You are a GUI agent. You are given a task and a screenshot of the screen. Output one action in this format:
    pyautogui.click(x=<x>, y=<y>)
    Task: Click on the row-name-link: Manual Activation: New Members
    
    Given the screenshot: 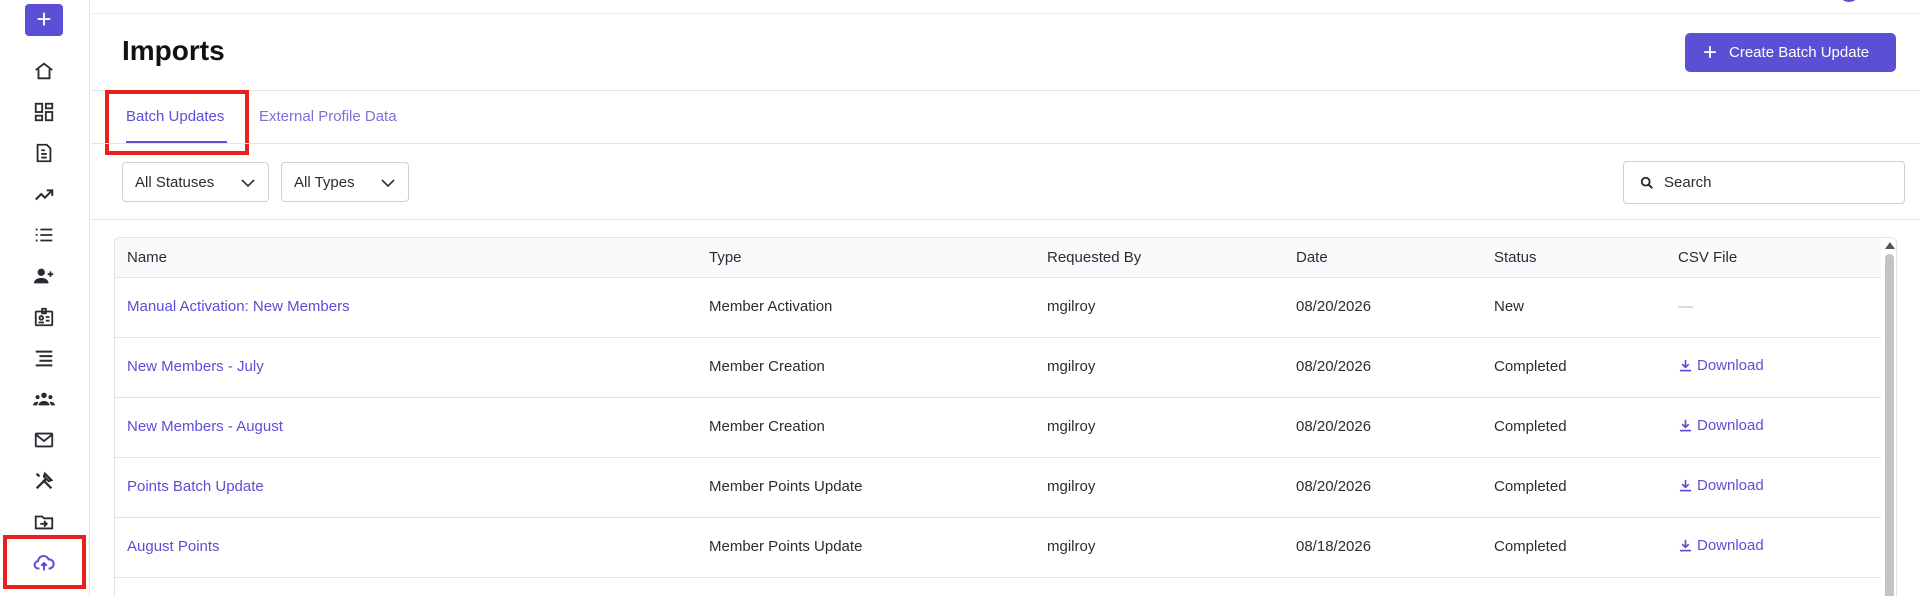 What is the action you would take?
    pyautogui.click(x=238, y=306)
    